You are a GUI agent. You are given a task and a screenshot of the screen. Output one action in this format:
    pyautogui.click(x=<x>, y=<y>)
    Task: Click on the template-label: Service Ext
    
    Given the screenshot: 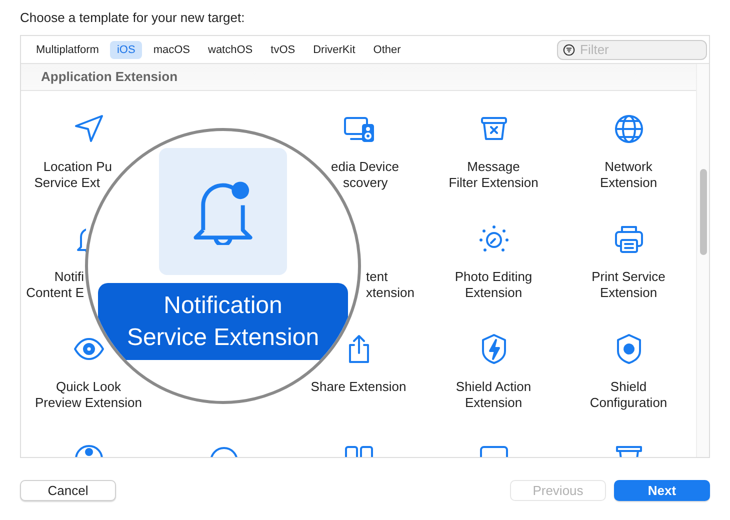 What is the action you would take?
    pyautogui.click(x=67, y=183)
    